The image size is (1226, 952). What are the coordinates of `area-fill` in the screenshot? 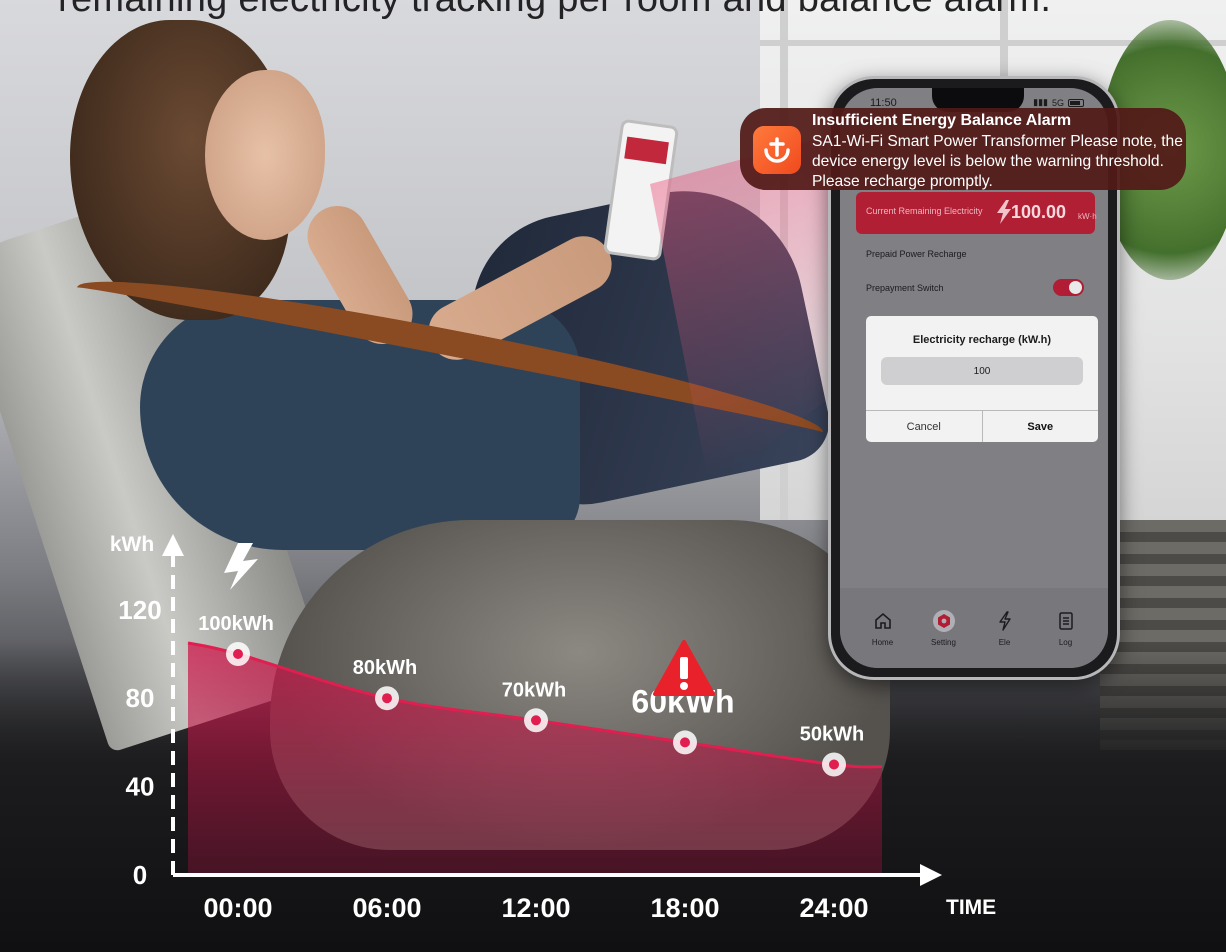 It's located at (535, 758).